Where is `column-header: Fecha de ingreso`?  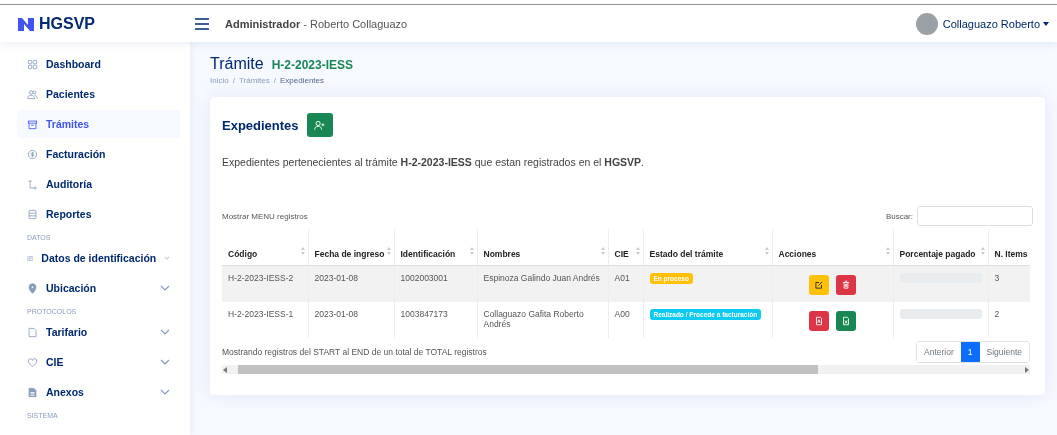
column-header: Fecha de ingreso is located at coordinates (351, 247).